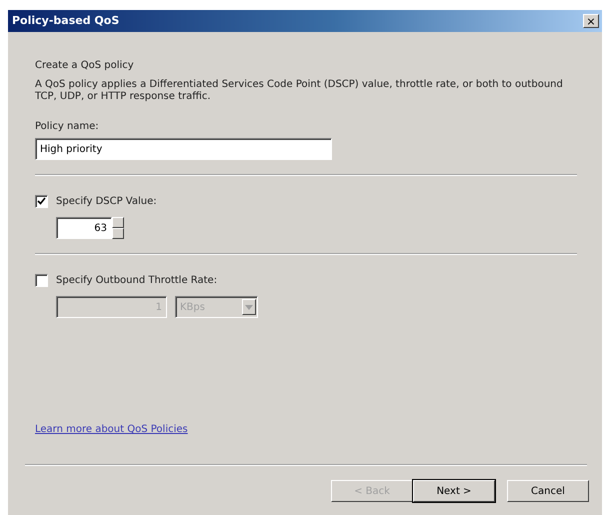 The height and width of the screenshot is (515, 605). I want to click on learn-more-link: Learn more about QoS Policies, so click(111, 429).